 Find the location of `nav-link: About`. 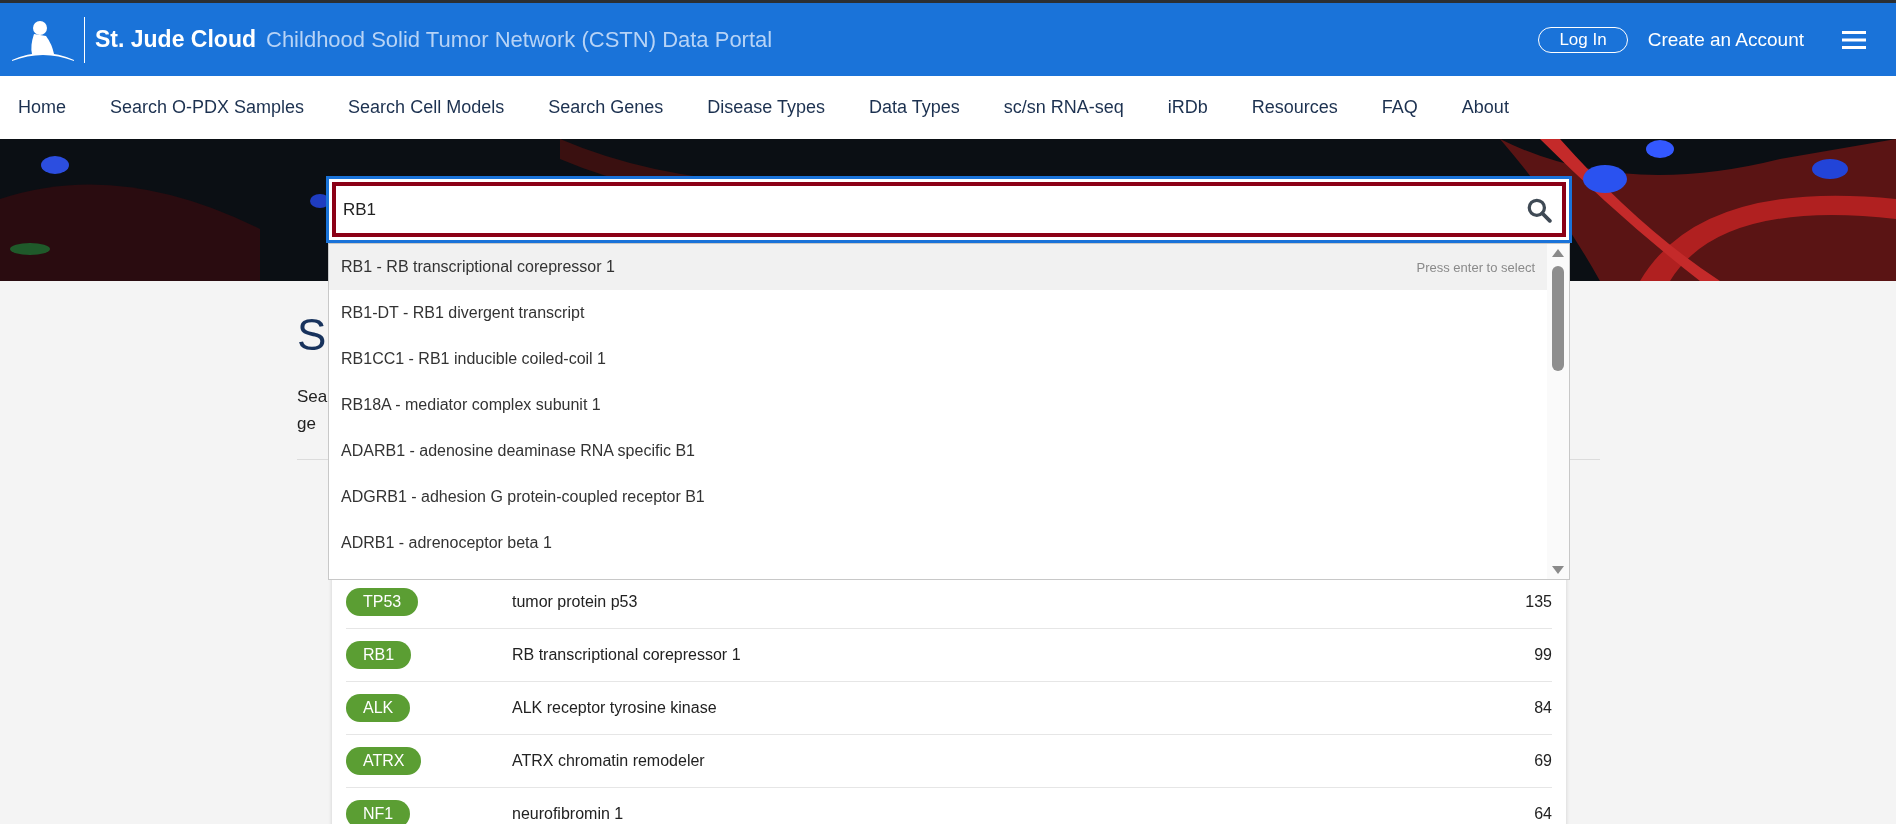

nav-link: About is located at coordinates (1485, 107).